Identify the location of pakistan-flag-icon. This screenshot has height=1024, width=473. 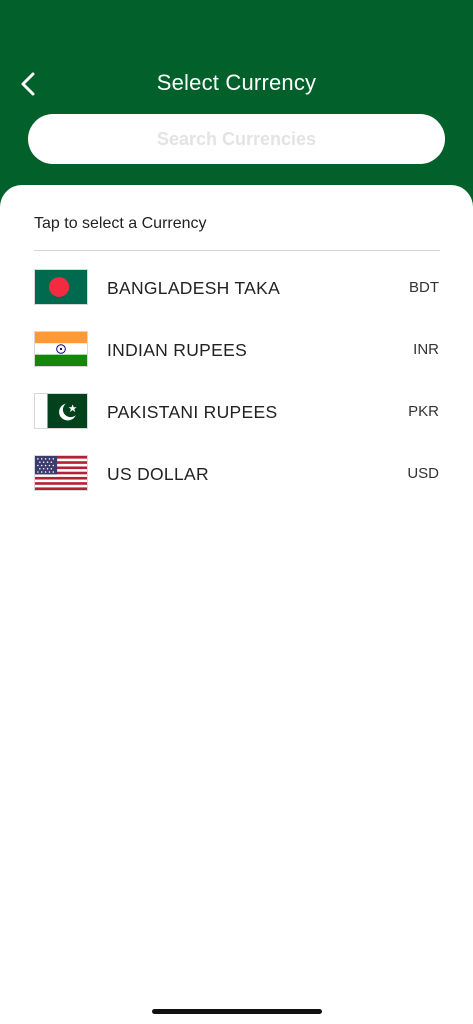
(61, 411).